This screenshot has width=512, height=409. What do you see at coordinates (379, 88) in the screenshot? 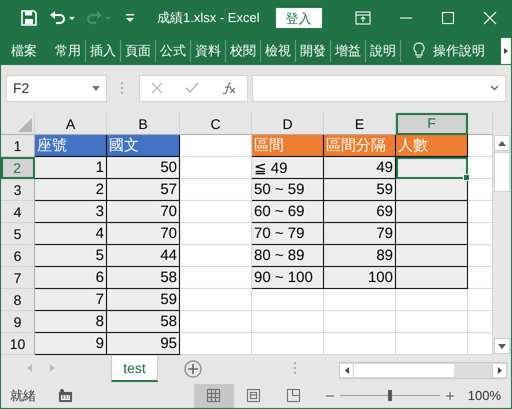
I see `formula-input` at bounding box center [379, 88].